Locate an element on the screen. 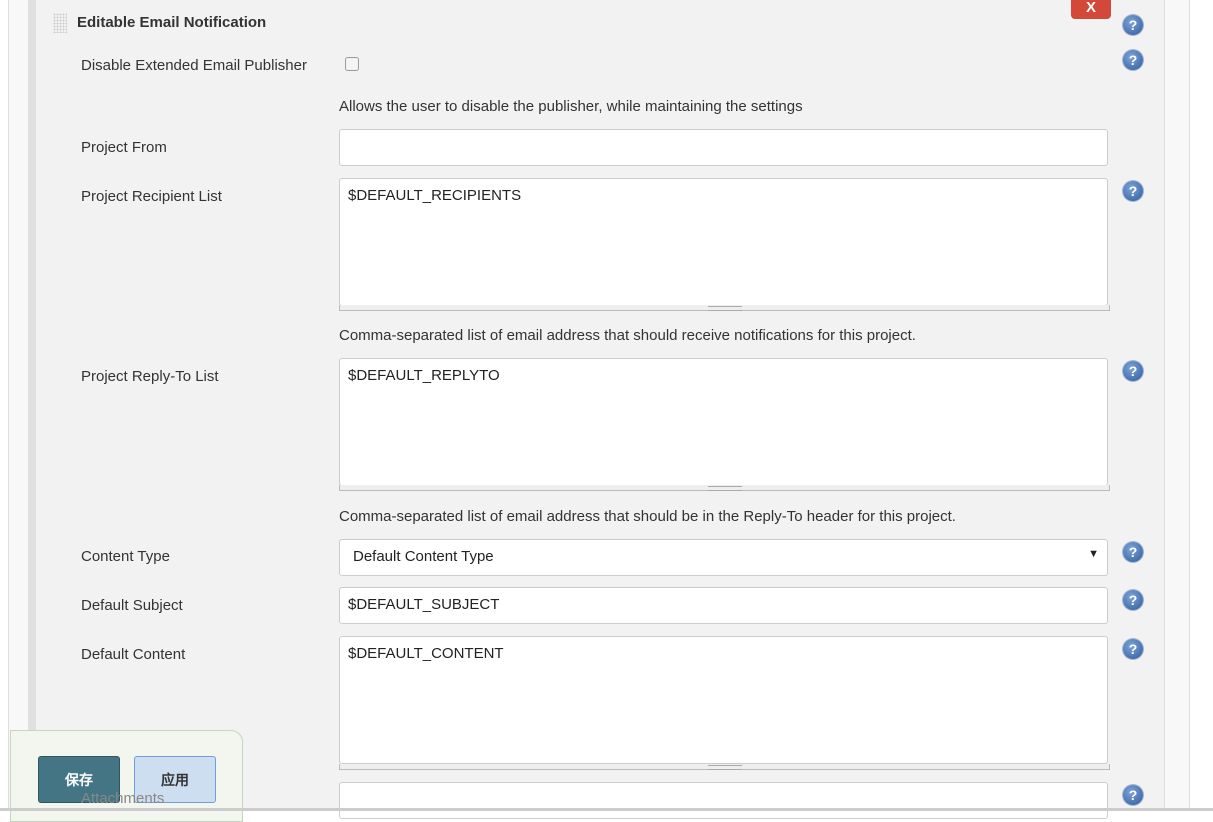 The width and height of the screenshot is (1213, 822). project-from-label: Project From is located at coordinates (124, 147).